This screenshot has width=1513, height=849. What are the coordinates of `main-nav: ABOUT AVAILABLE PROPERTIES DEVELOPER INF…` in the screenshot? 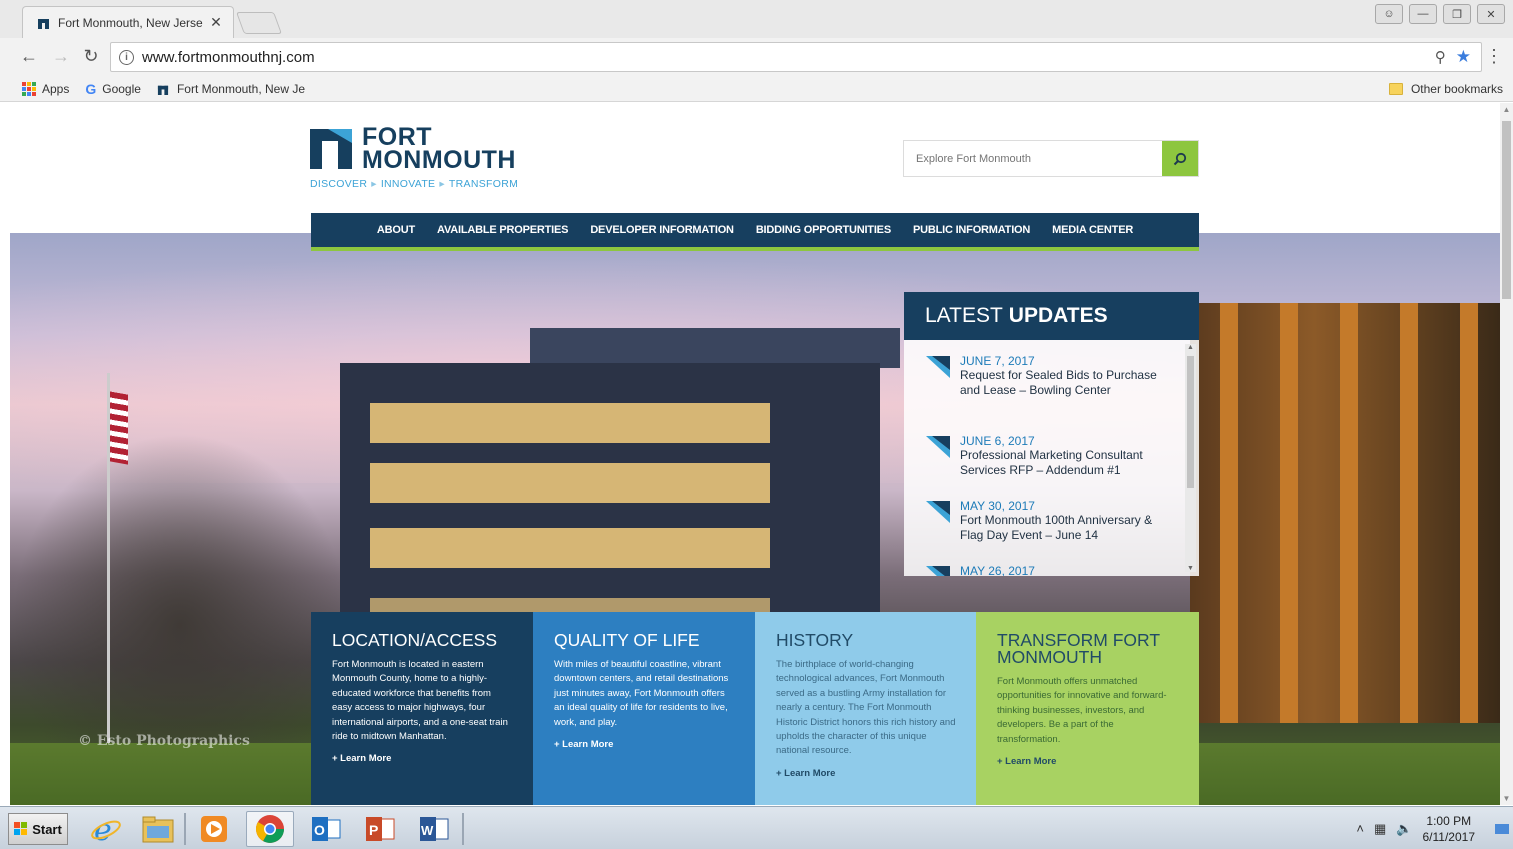 It's located at (755, 232).